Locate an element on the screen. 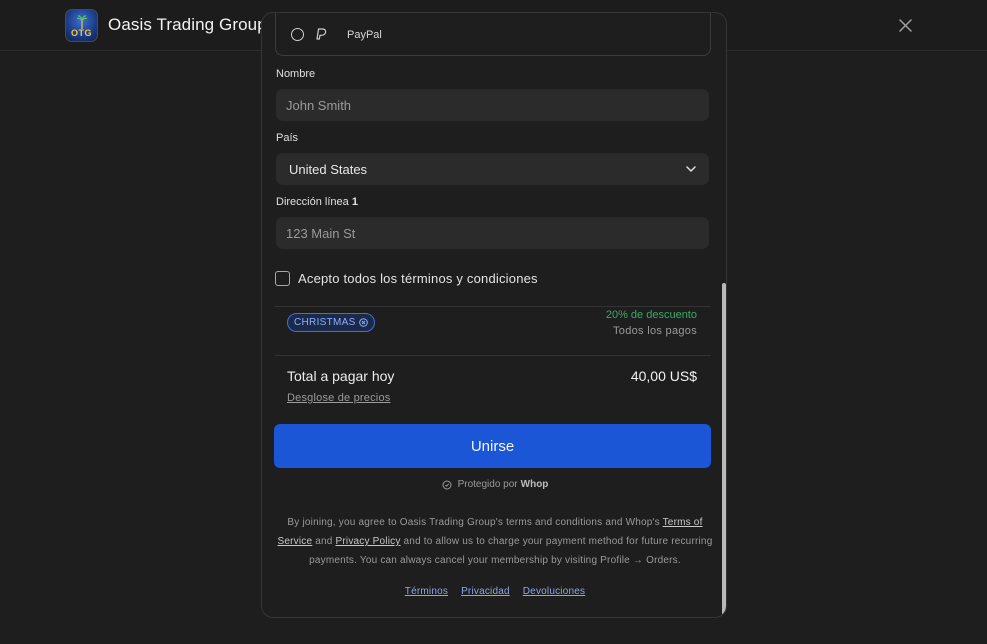 The image size is (987, 644). footer-terms-link: Términos is located at coordinates (426, 591).